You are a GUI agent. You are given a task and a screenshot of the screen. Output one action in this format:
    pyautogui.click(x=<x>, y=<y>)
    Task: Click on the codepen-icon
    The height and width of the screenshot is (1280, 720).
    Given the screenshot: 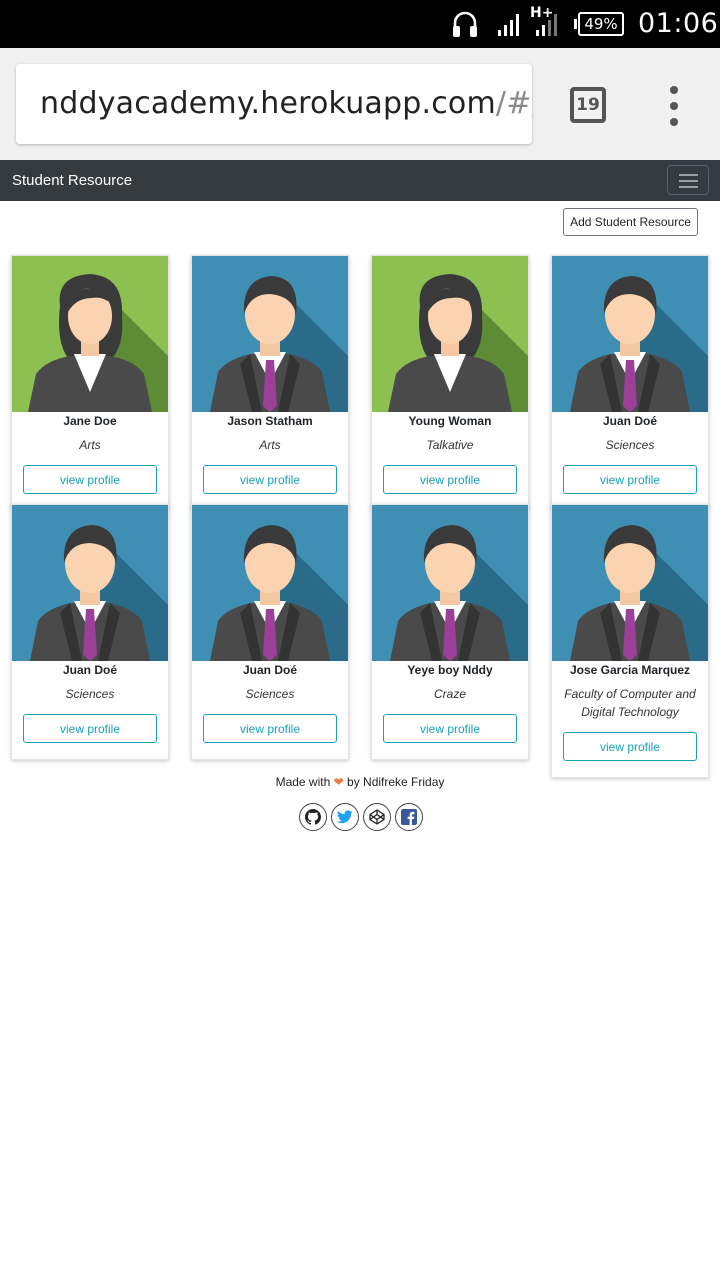 What is the action you would take?
    pyautogui.click(x=377, y=817)
    